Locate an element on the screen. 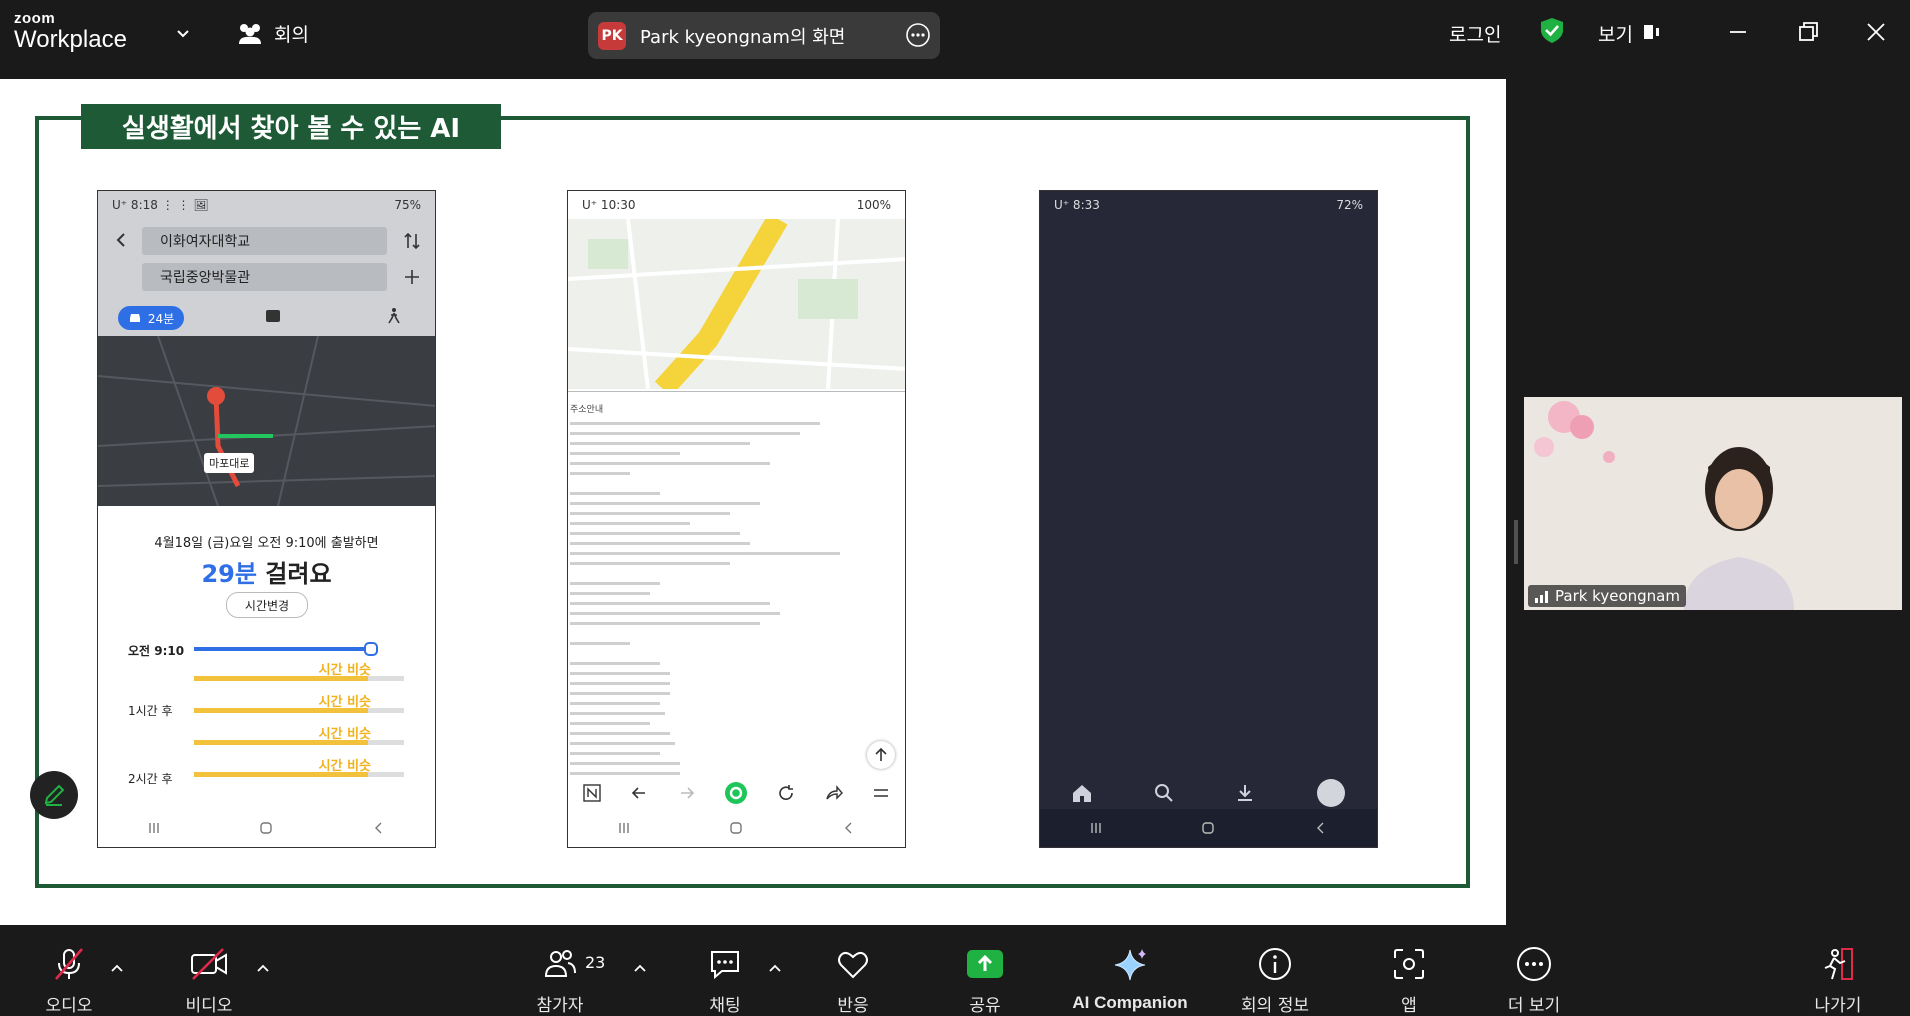 The height and width of the screenshot is (1016, 1910). apps-button: 앱 is located at coordinates (1409, 970).